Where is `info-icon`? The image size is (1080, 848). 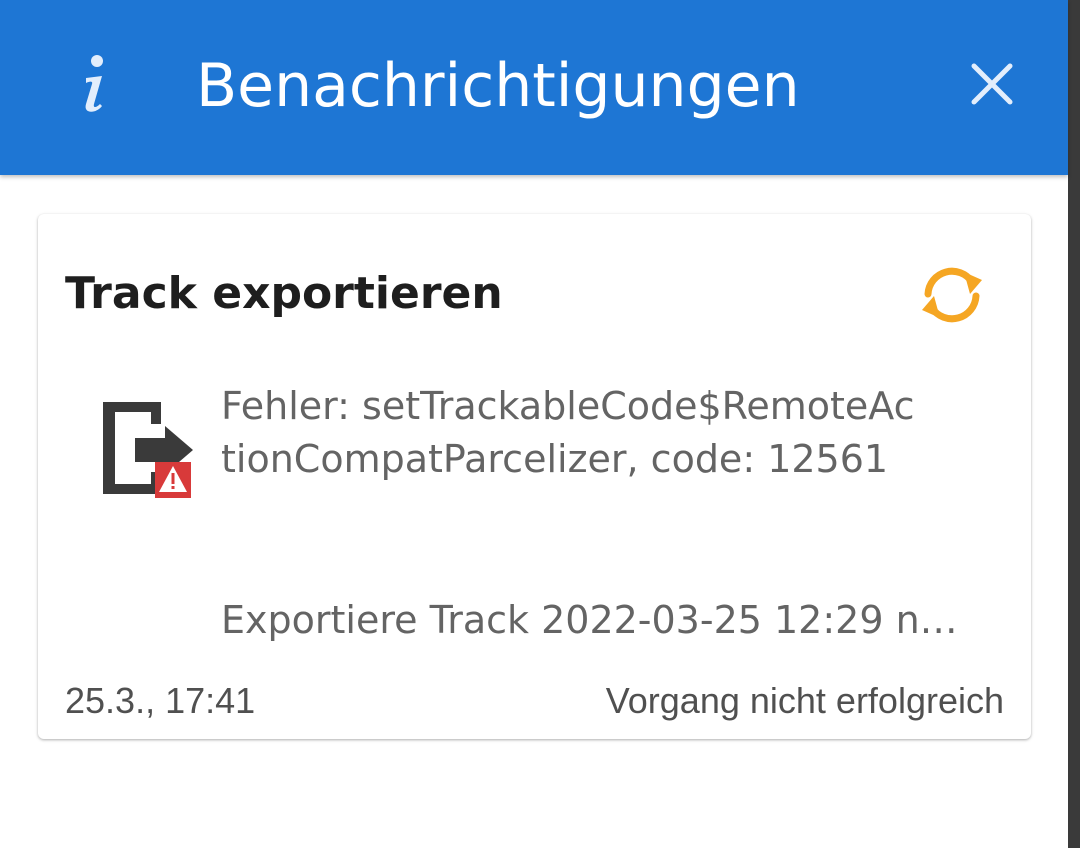 info-icon is located at coordinates (92, 84).